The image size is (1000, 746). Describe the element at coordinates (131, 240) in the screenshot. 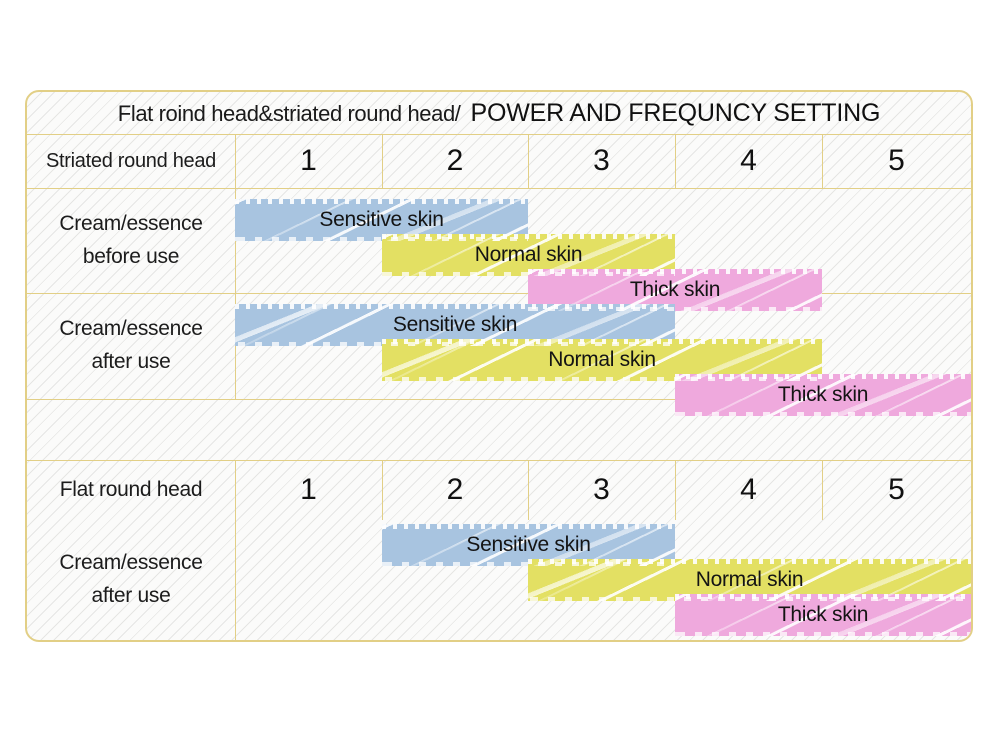

I see `row-label-cream-before-use: Cream/essence before use` at that location.